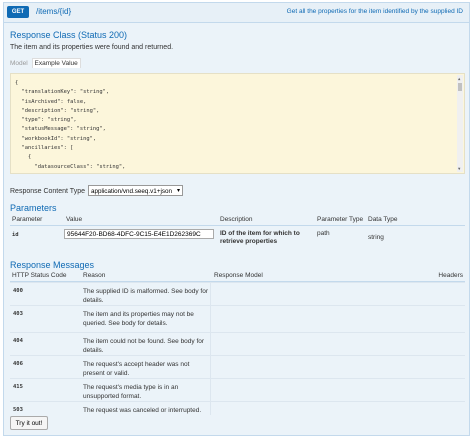 This screenshot has height=439, width=474. What do you see at coordinates (450, 275) in the screenshot?
I see `col-header: Headers` at bounding box center [450, 275].